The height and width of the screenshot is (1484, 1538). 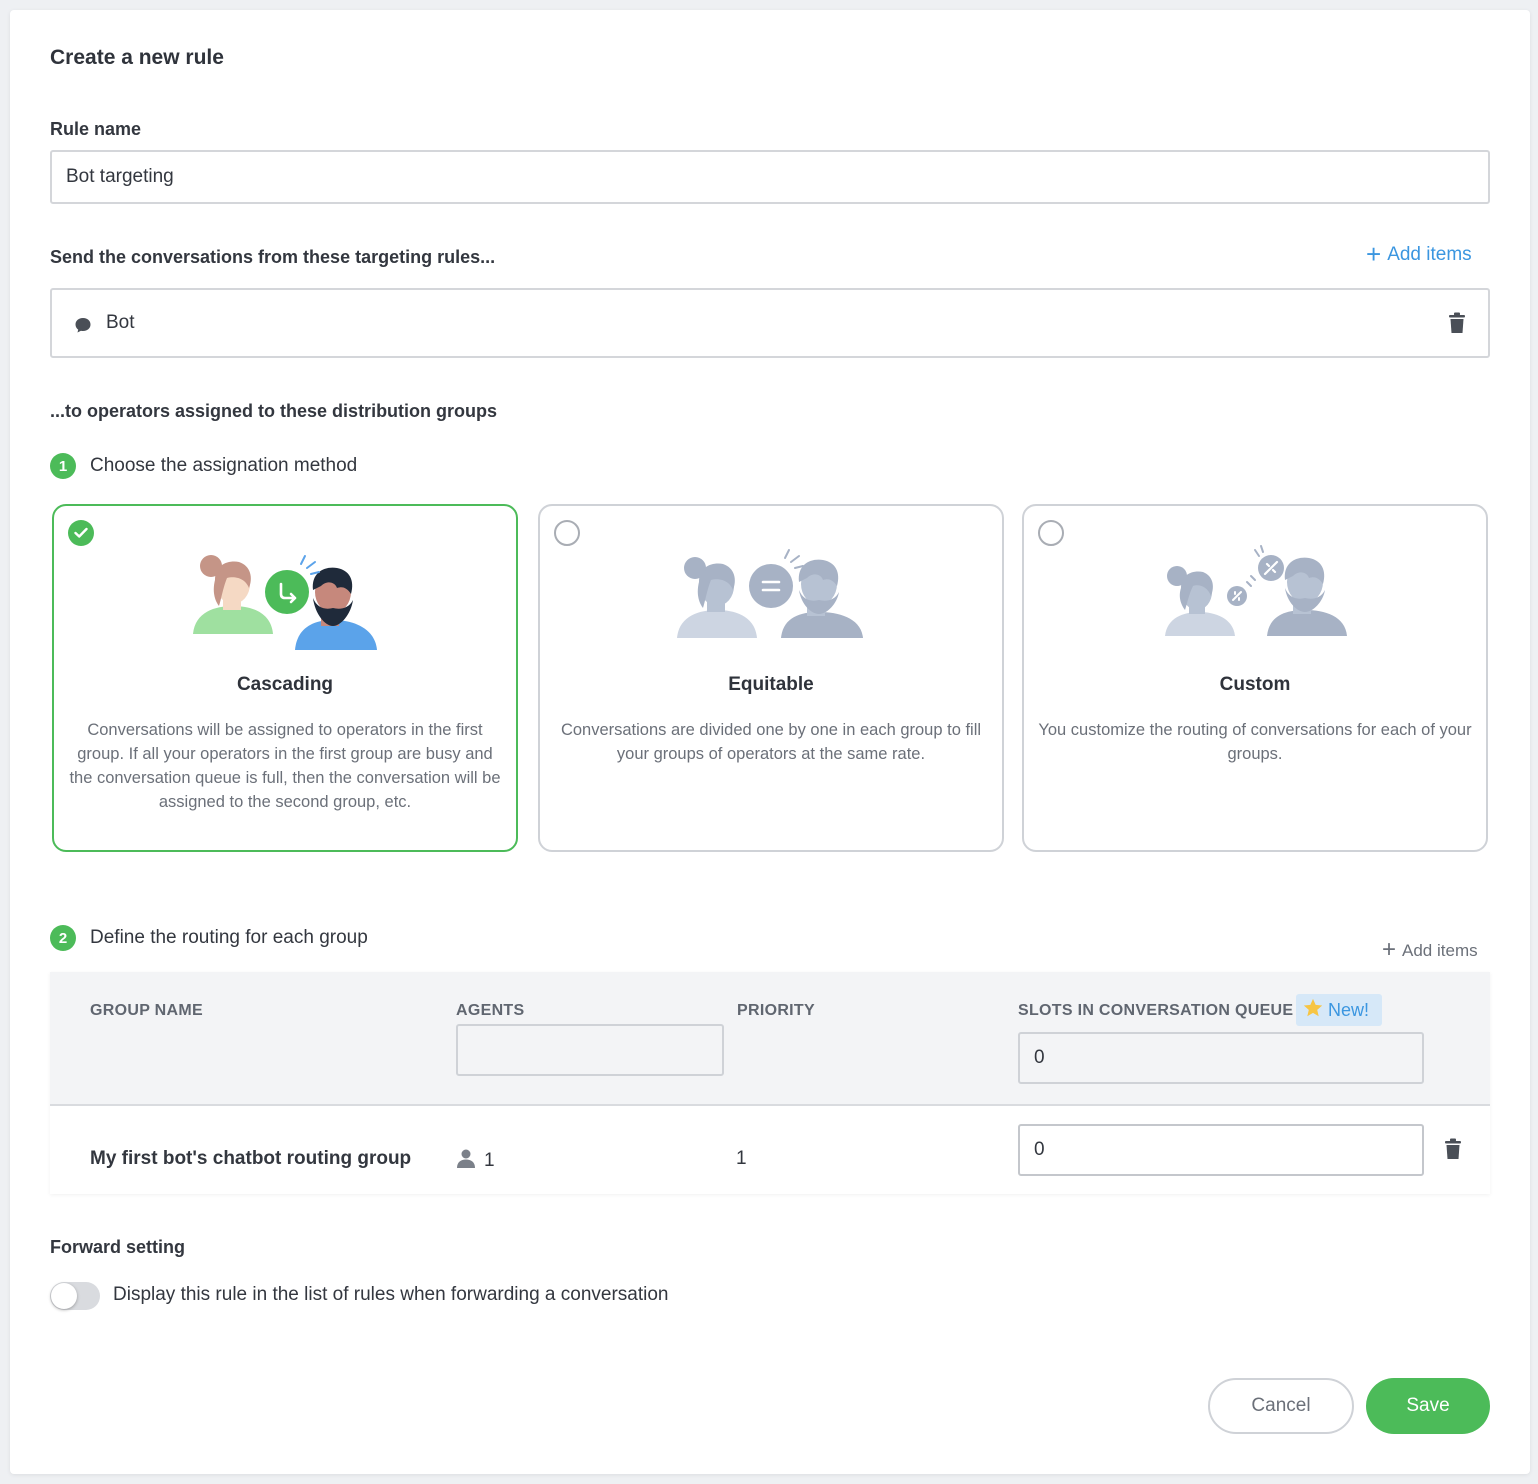 I want to click on targeting-list: Bot, so click(x=770, y=323).